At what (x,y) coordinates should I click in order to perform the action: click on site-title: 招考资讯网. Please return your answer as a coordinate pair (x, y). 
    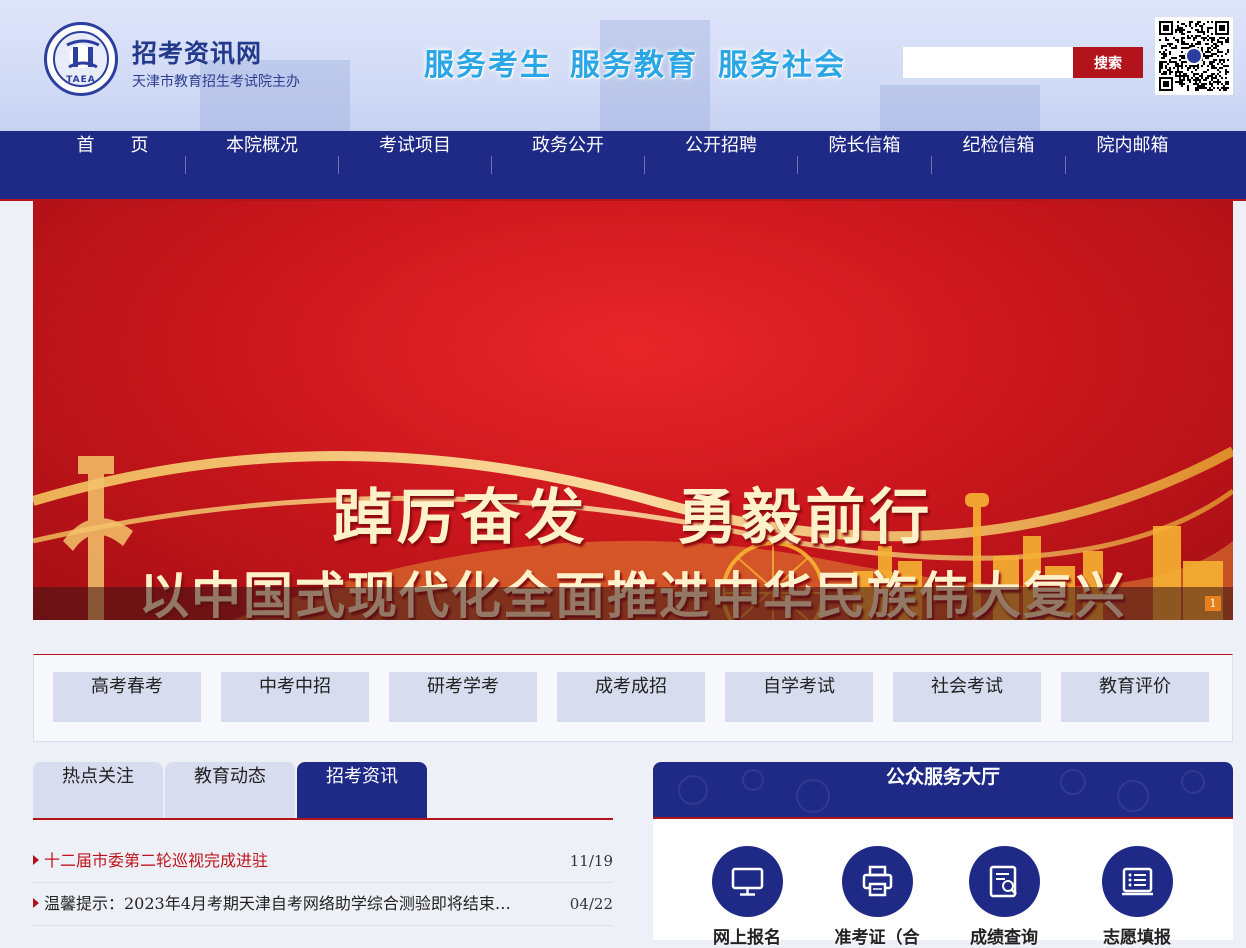
    Looking at the image, I should click on (197, 52).